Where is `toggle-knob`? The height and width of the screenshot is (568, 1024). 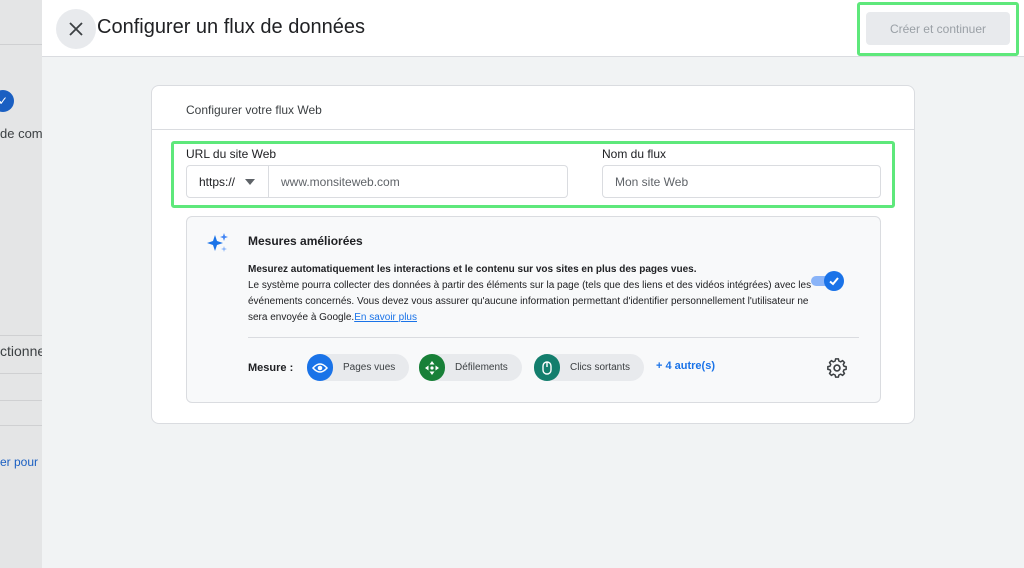 toggle-knob is located at coordinates (834, 281).